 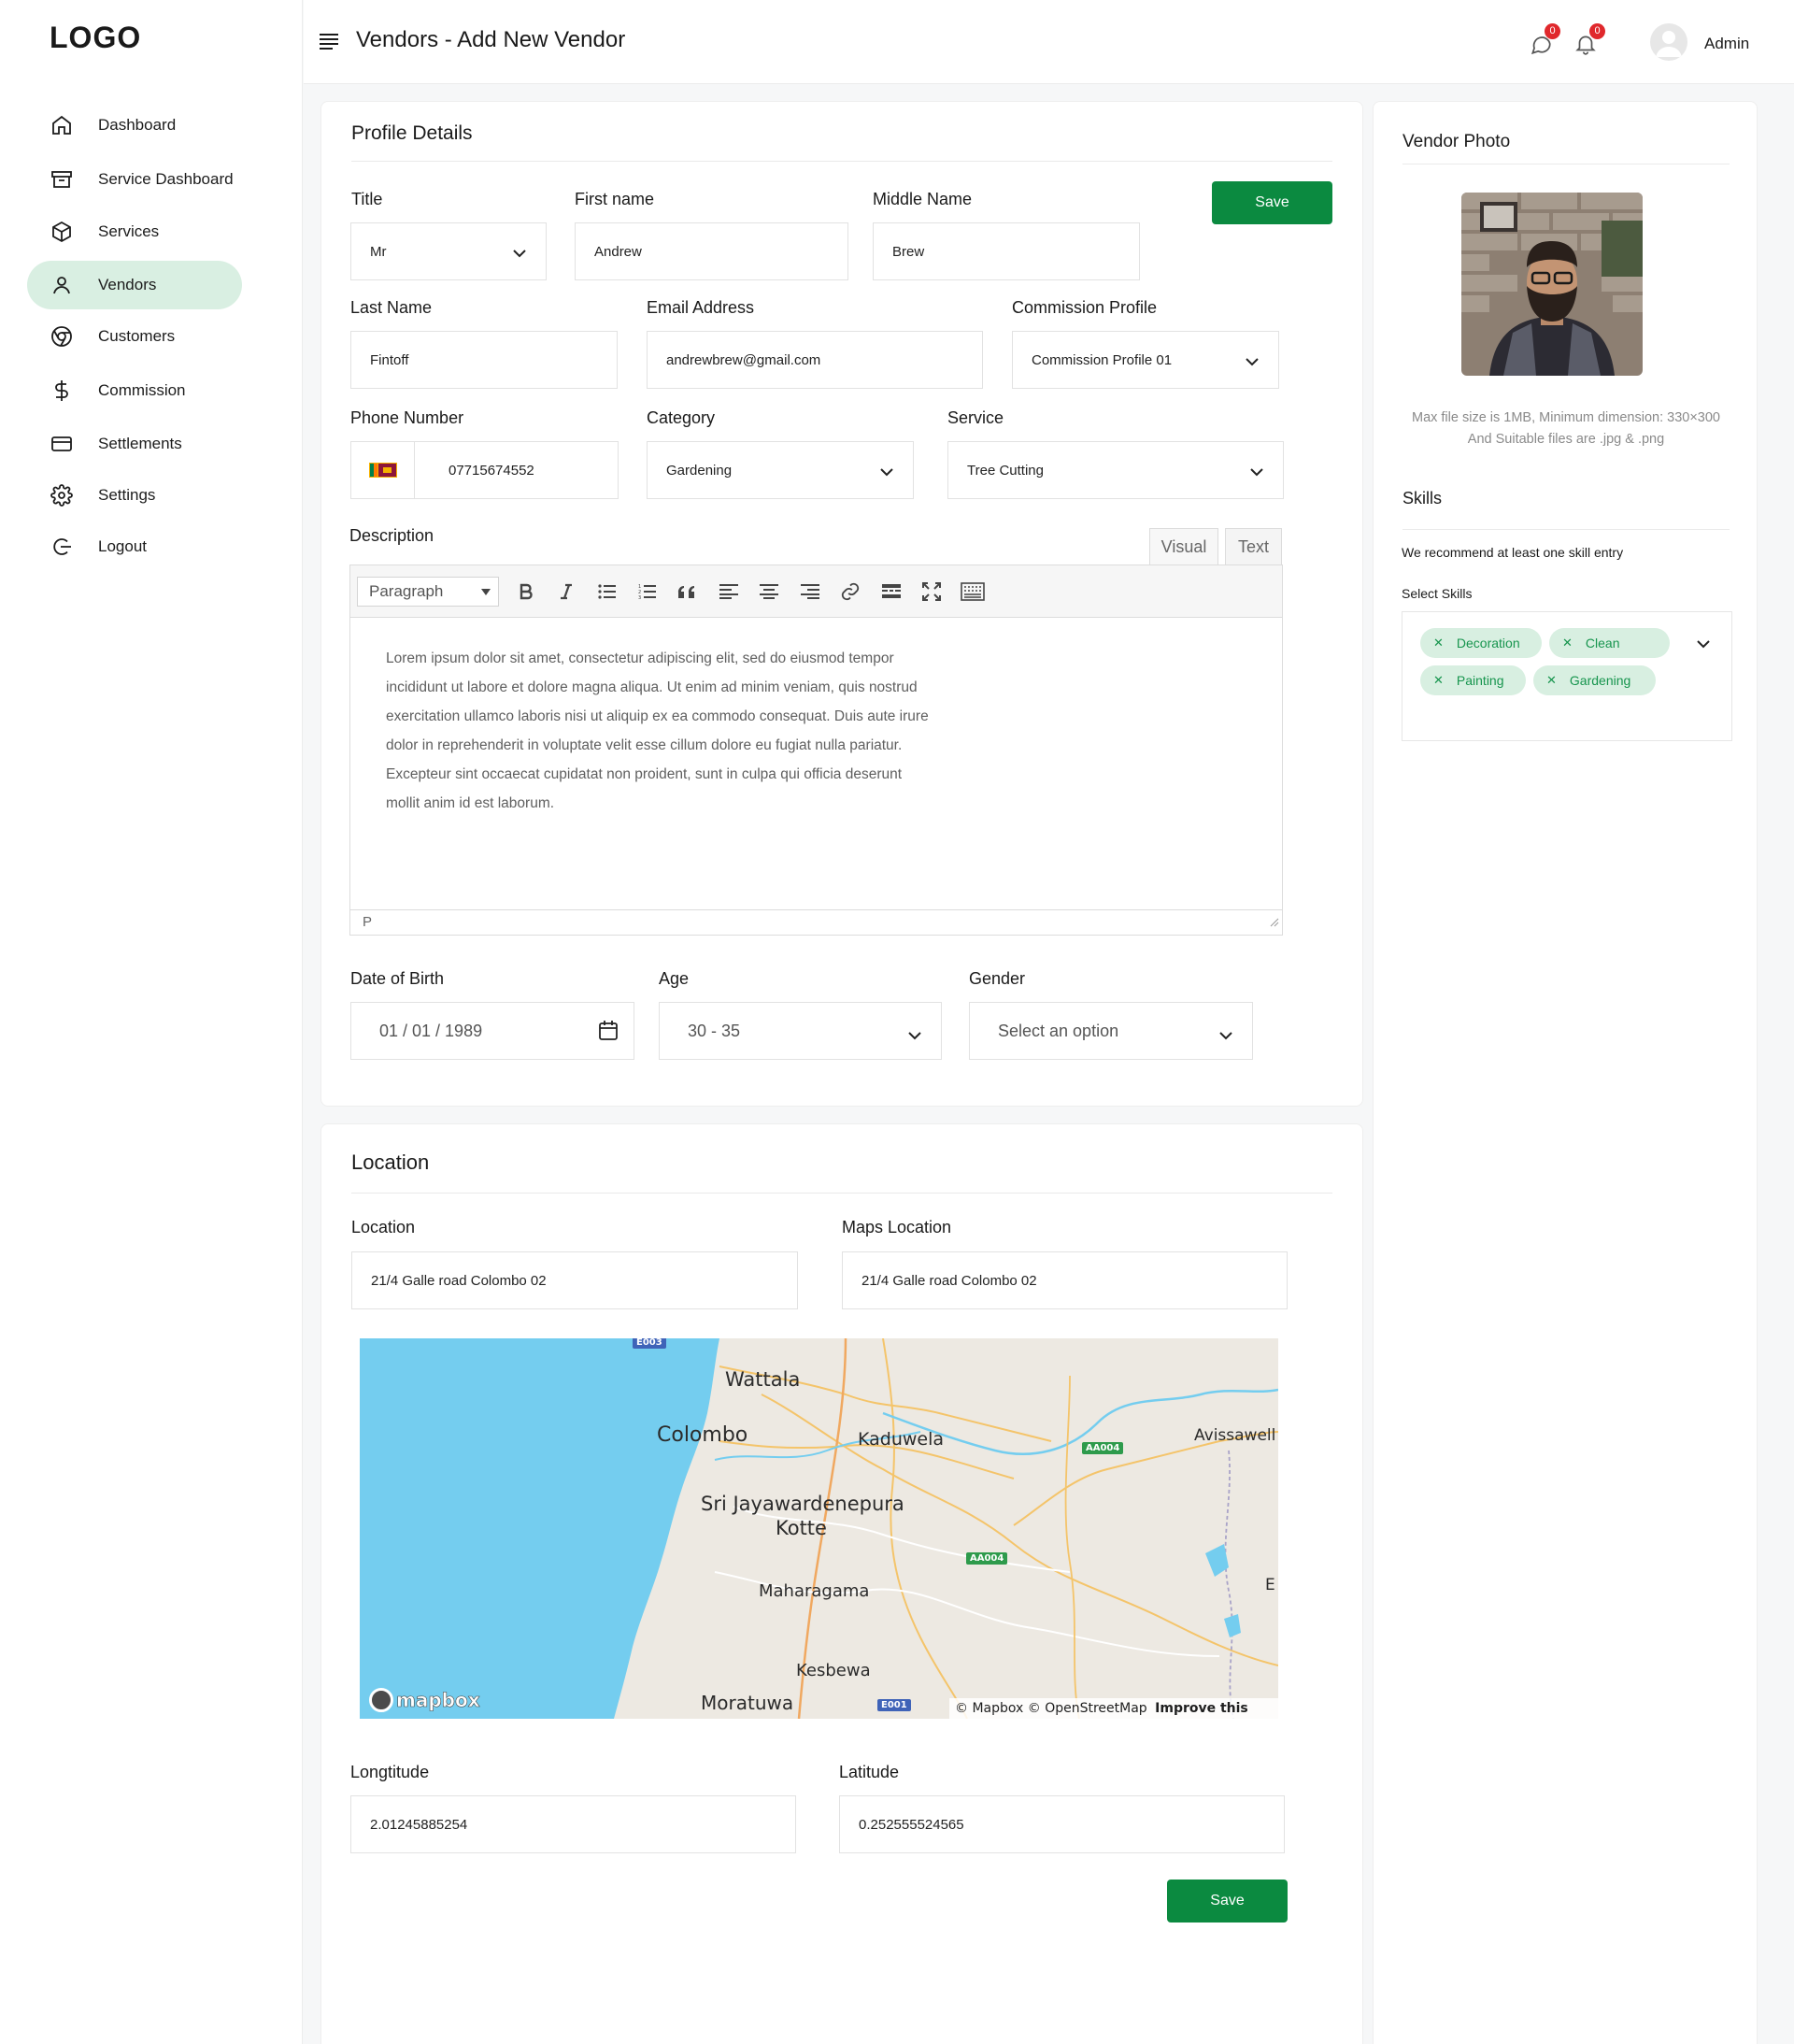 What do you see at coordinates (378, 251) in the screenshot?
I see `title-value: Mr` at bounding box center [378, 251].